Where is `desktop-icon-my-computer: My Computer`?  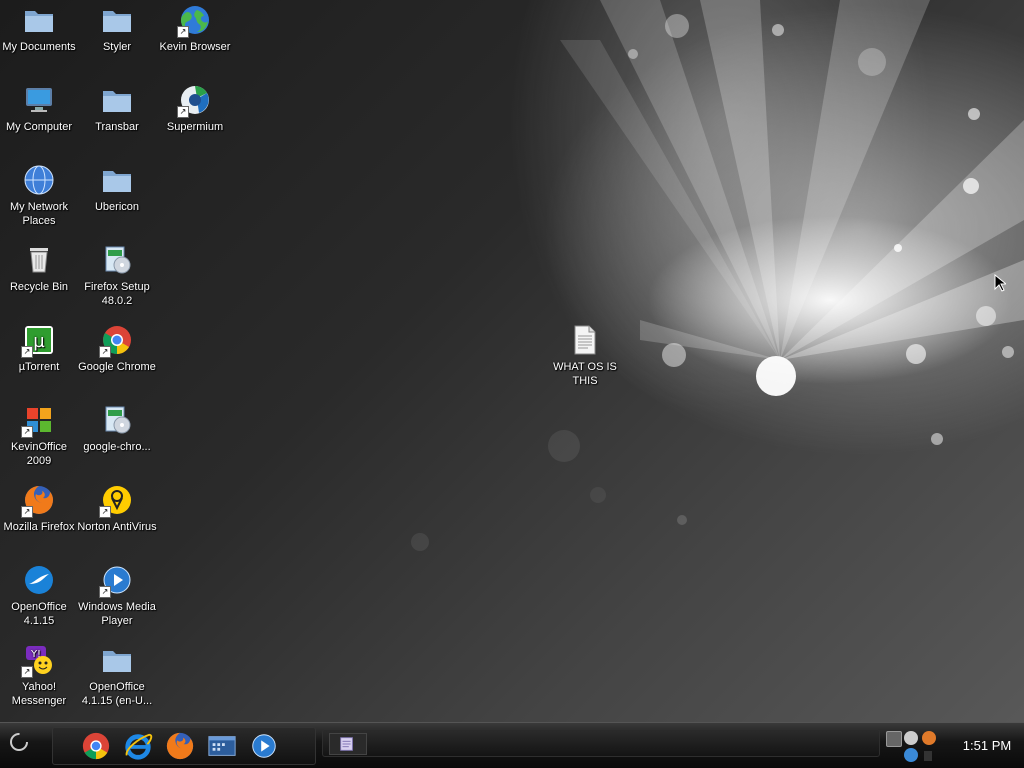 desktop-icon-my-computer: My Computer is located at coordinates (39, 109).